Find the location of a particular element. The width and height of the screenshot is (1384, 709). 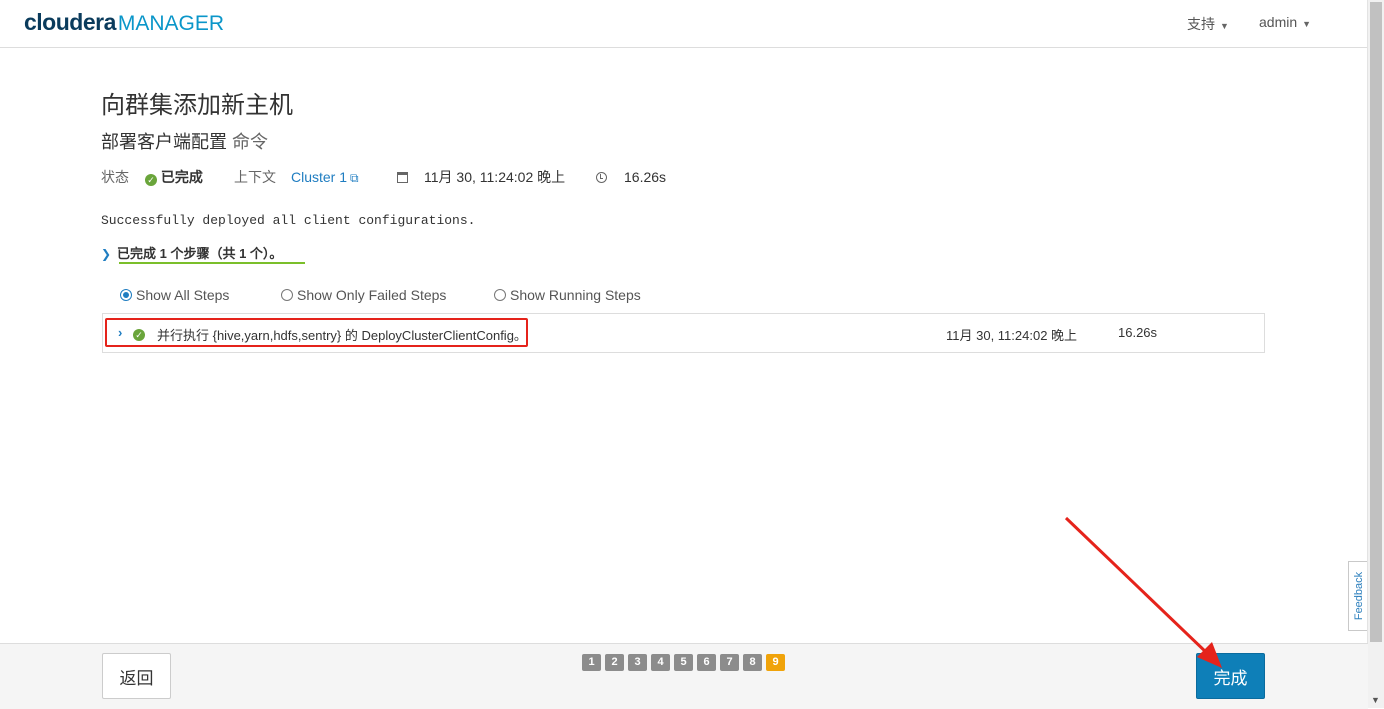

filter-all-steps: Show All Steps is located at coordinates (174, 295).